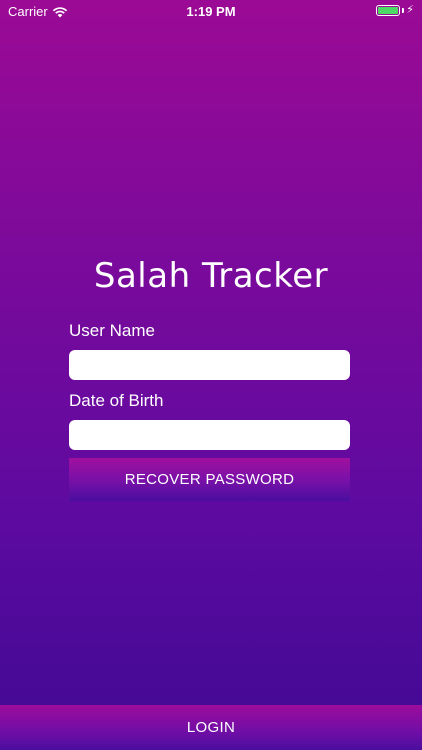 This screenshot has width=422, height=750. What do you see at coordinates (211, 276) in the screenshot?
I see `app-title: Salah Tracker` at bounding box center [211, 276].